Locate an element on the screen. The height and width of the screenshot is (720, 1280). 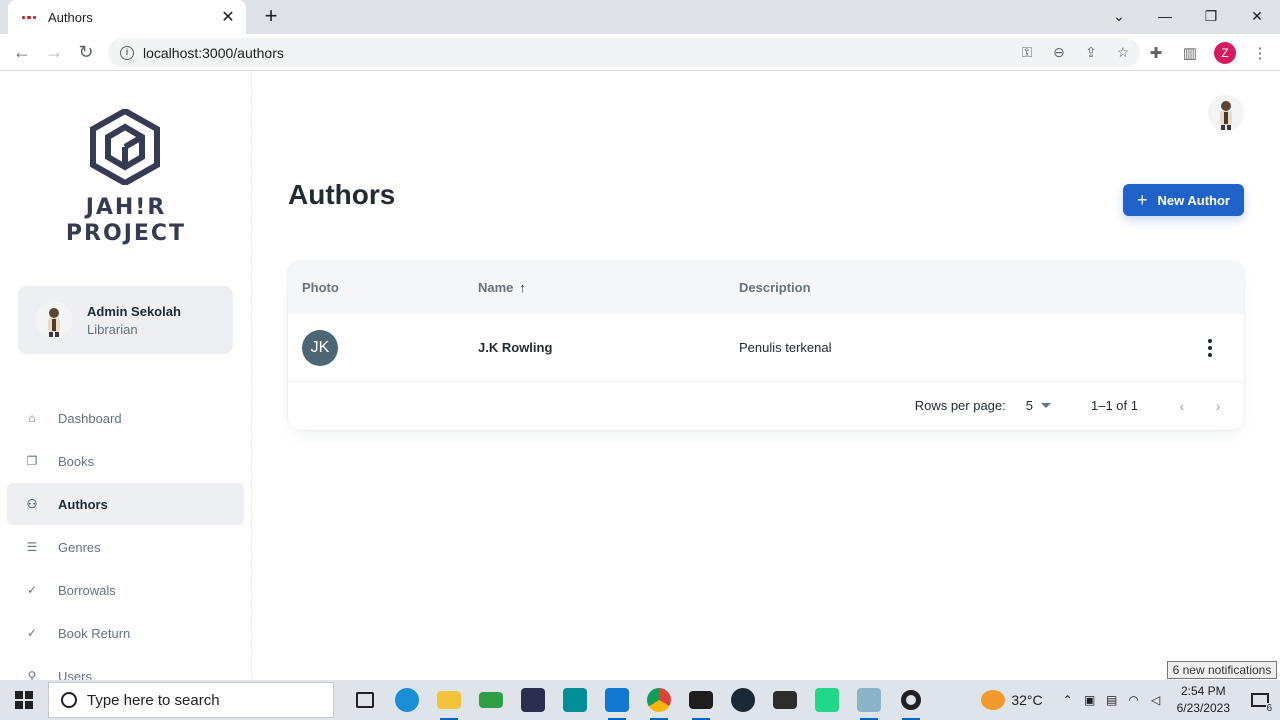
sidebar-item-books: ❐ Books is located at coordinates (125, 461).